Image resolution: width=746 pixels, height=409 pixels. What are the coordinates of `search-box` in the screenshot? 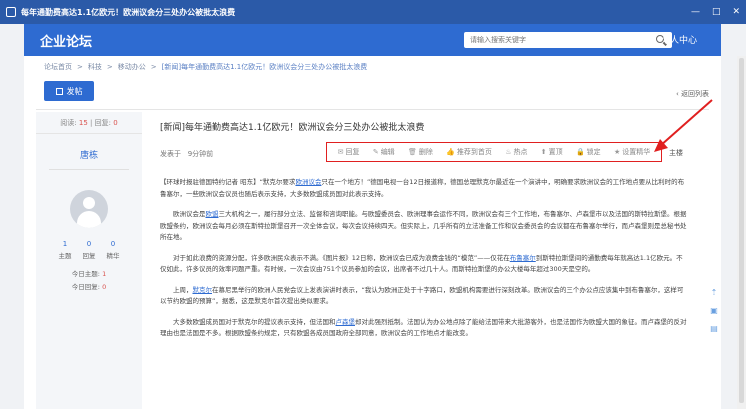 It's located at (568, 40).